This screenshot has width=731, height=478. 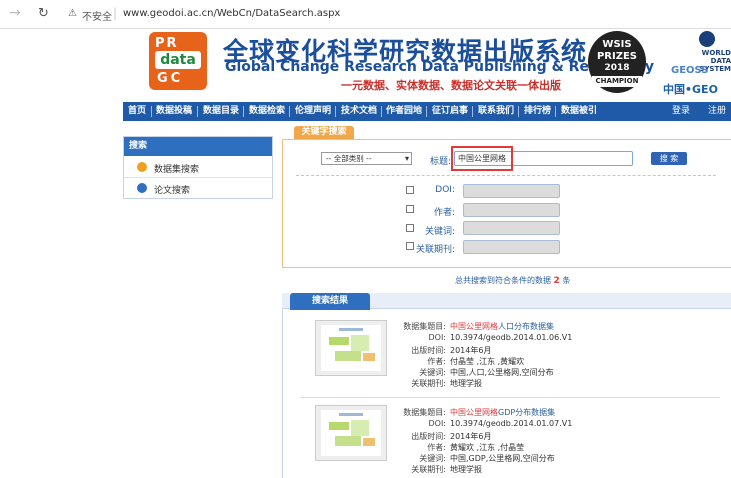 I want to click on result-authors: 黄耀欢 ,江东 ,付晶莹, so click(x=487, y=447).